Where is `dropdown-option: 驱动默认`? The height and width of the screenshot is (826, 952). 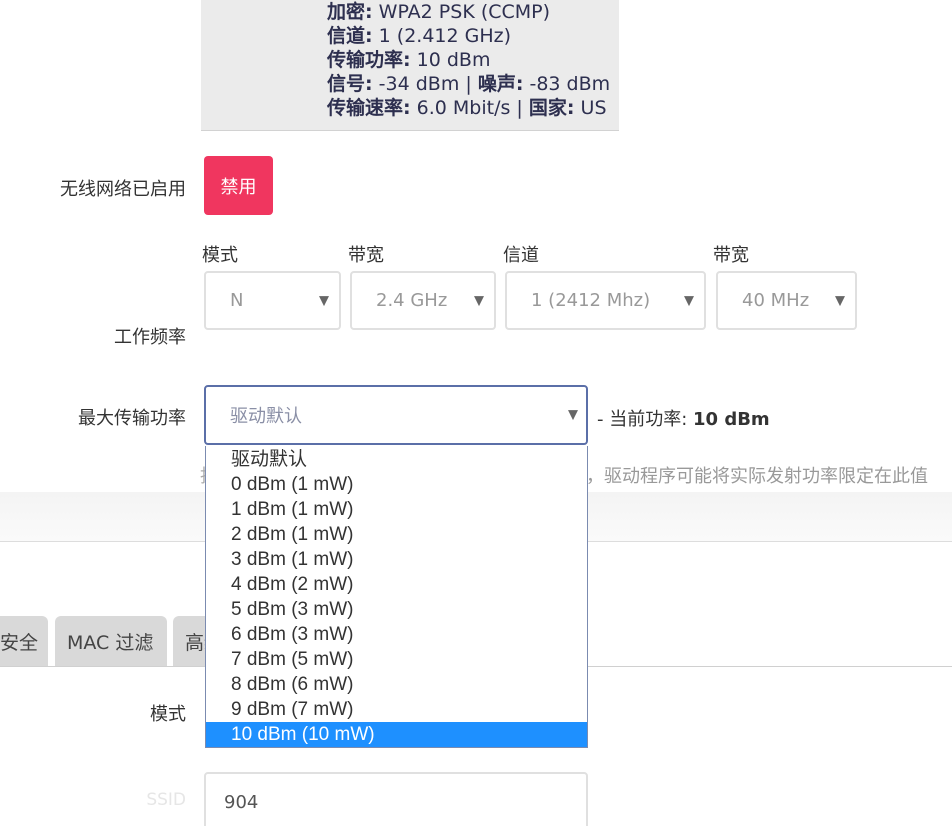 dropdown-option: 驱动默认 is located at coordinates (396, 459).